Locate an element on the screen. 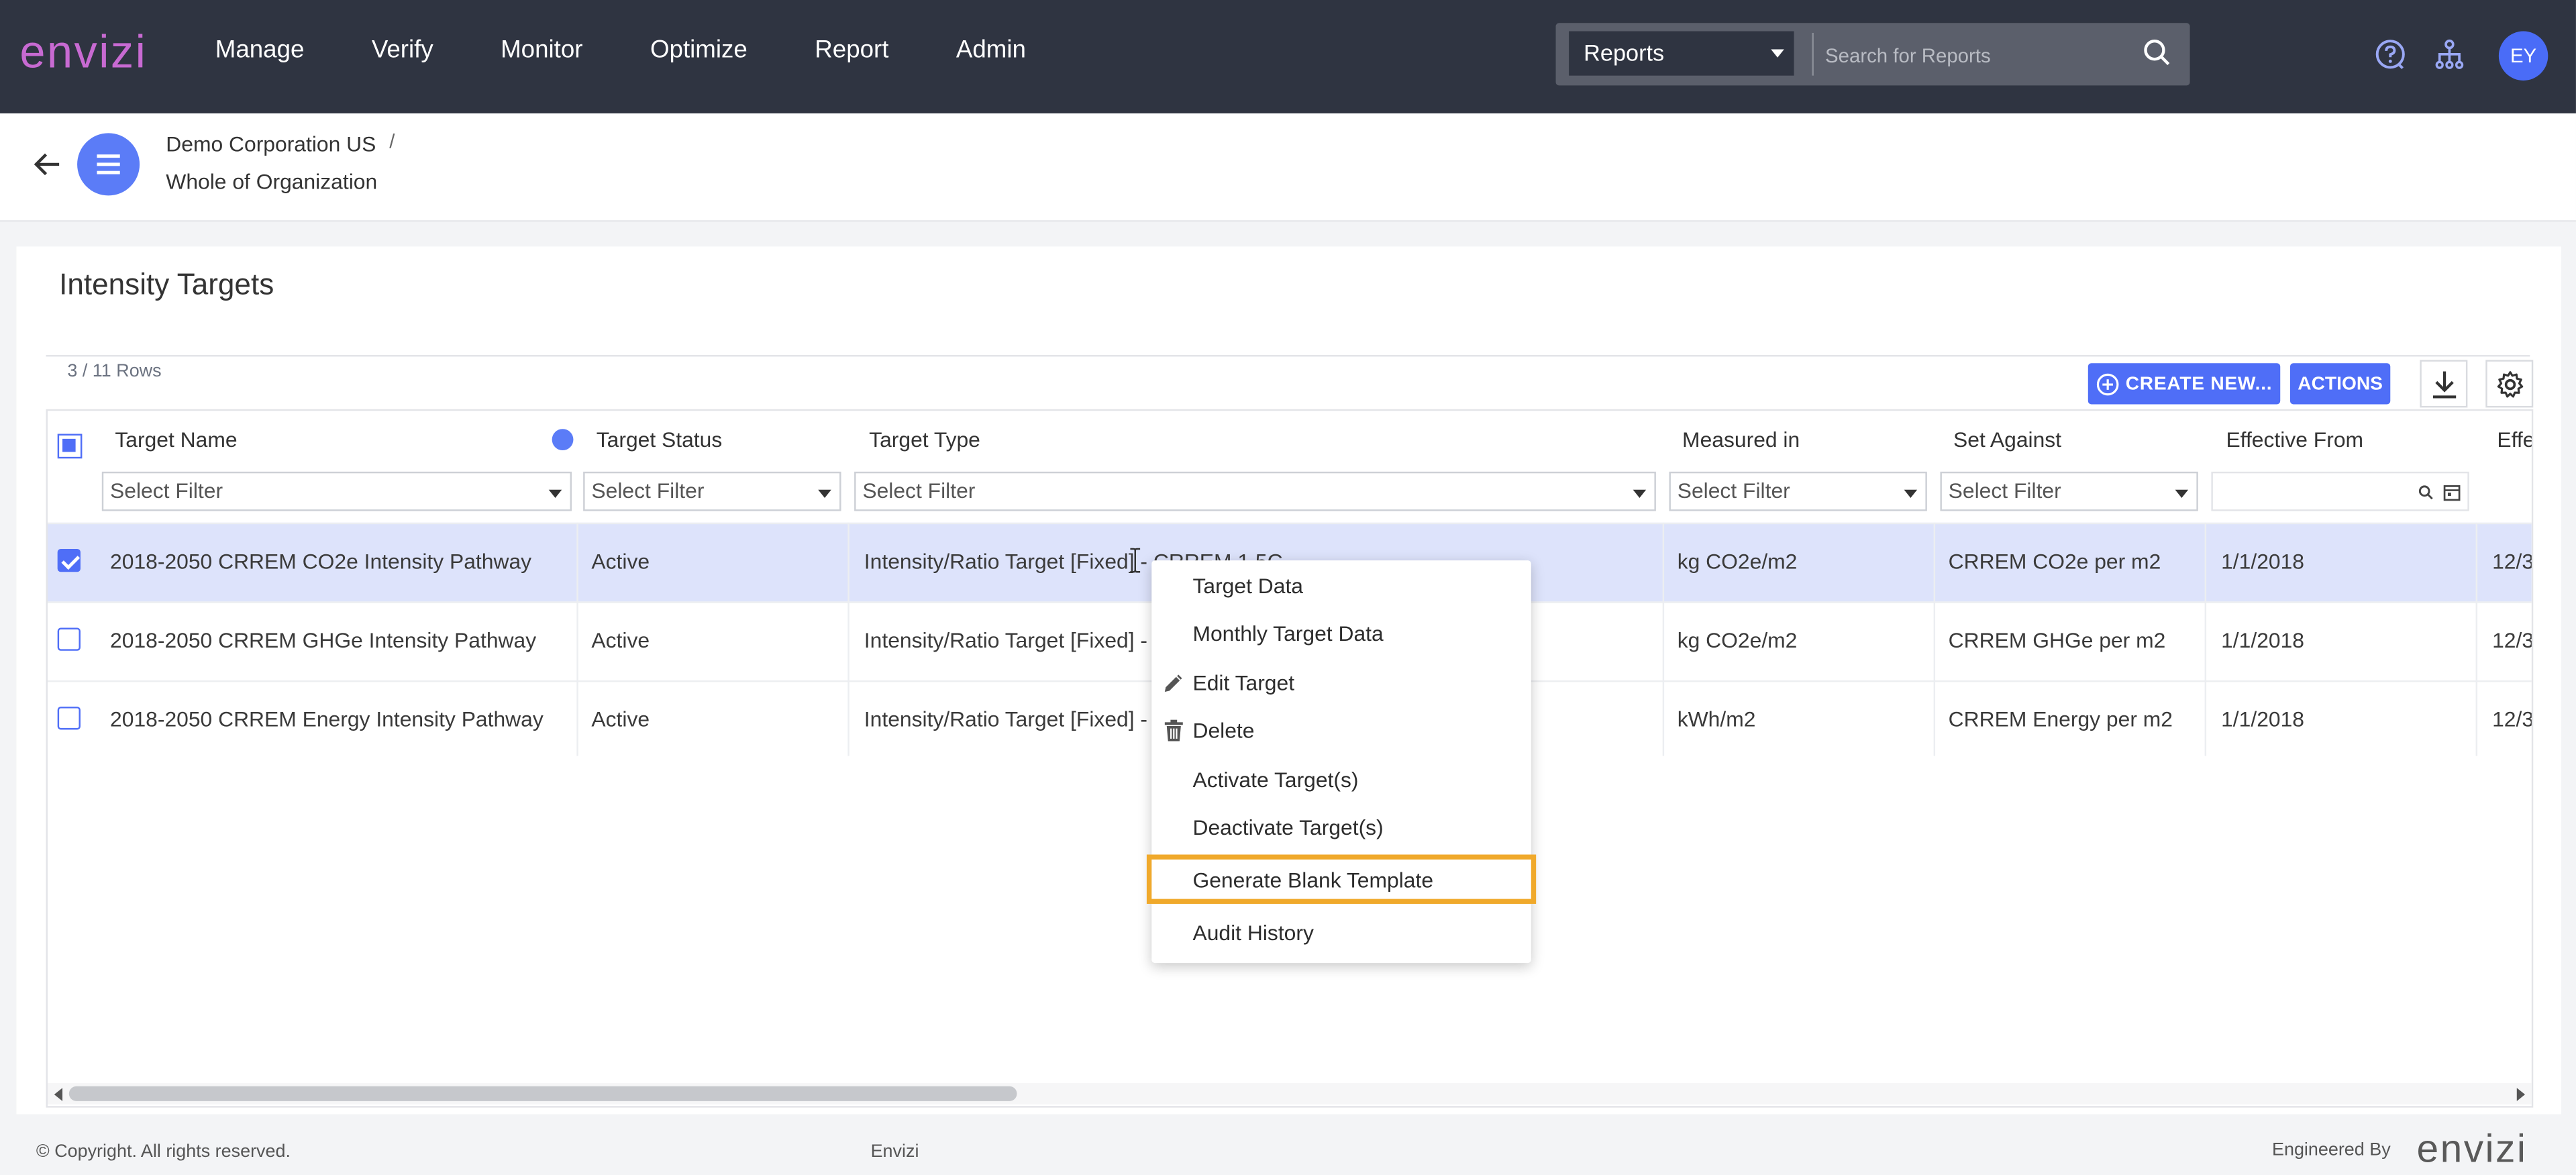 The width and height of the screenshot is (2576, 1175). column-measured-in: Measured in is located at coordinates (1741, 439).